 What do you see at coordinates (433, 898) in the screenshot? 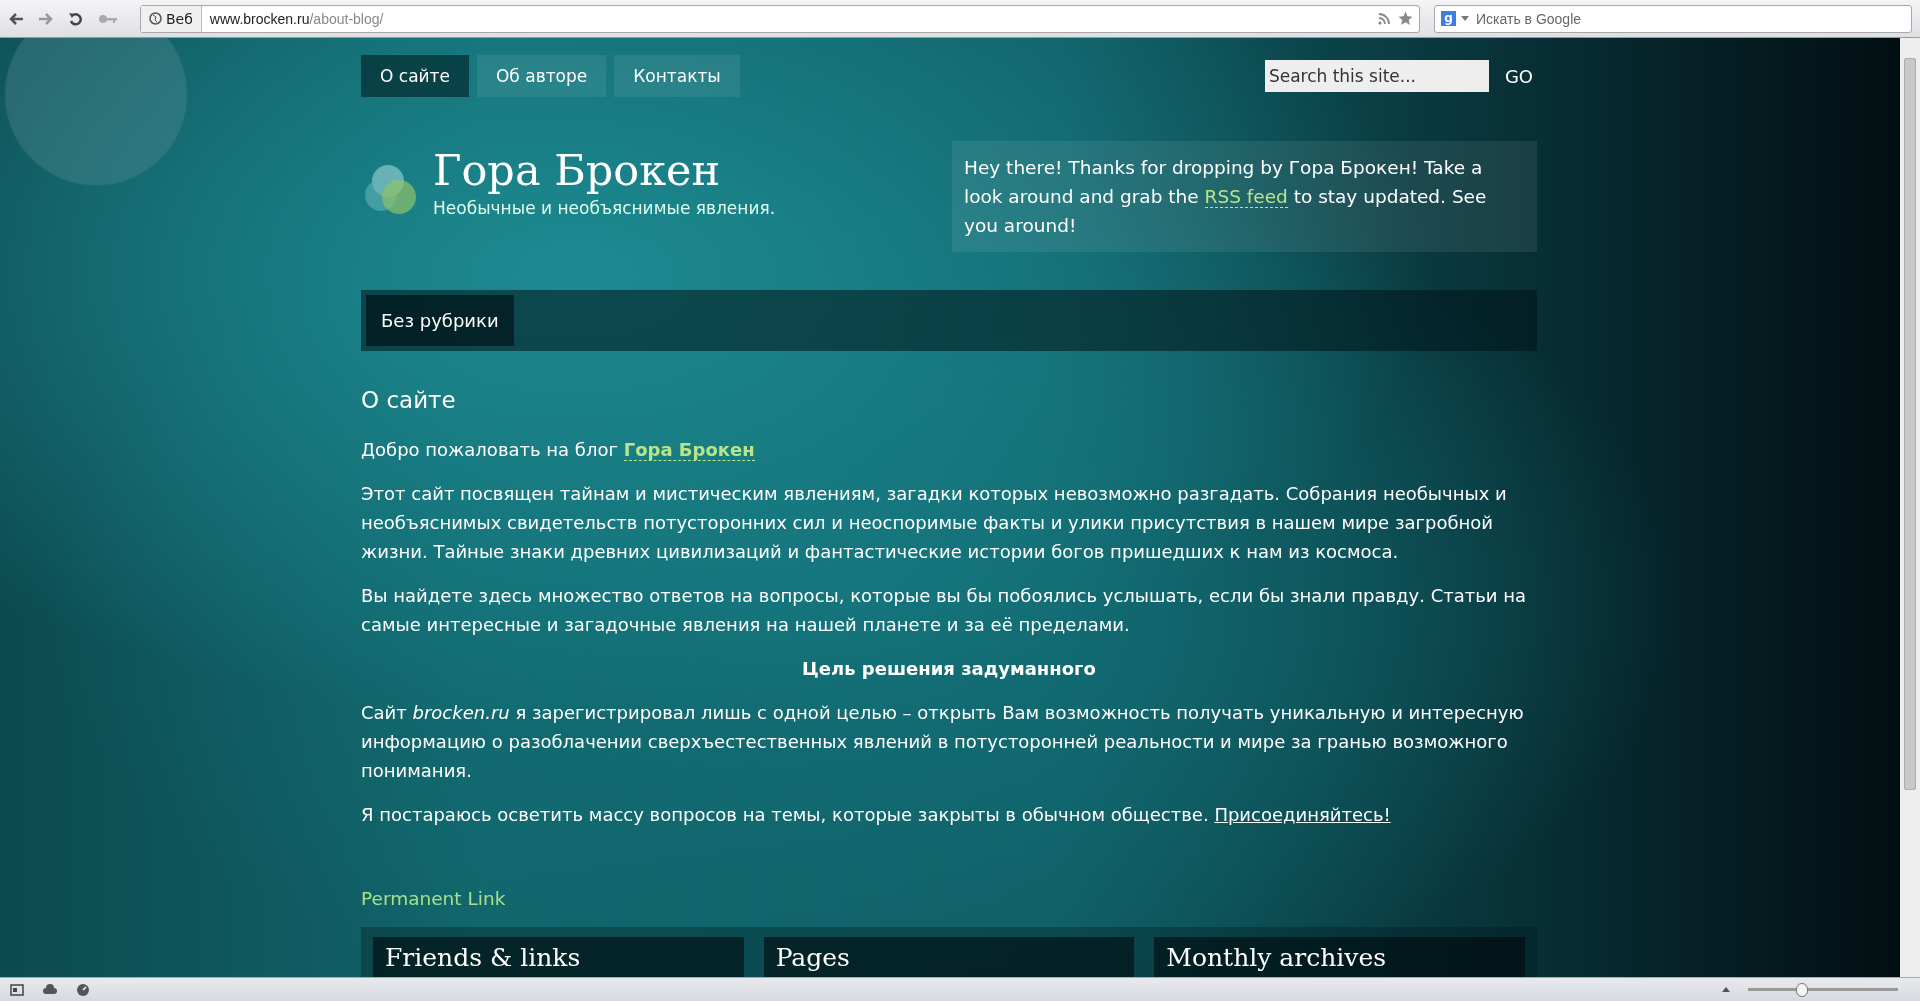
I see `permanent-link: Permanent Link` at bounding box center [433, 898].